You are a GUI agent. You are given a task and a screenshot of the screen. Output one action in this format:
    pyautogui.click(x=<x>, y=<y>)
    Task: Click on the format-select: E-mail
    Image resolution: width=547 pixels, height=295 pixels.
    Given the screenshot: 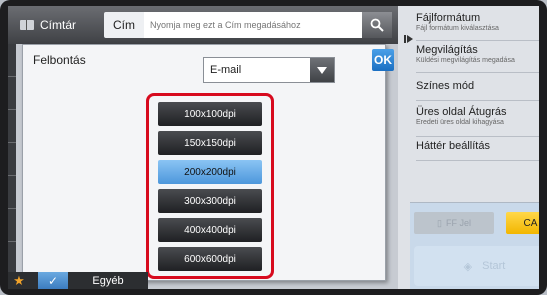 What is the action you would take?
    pyautogui.click(x=269, y=70)
    